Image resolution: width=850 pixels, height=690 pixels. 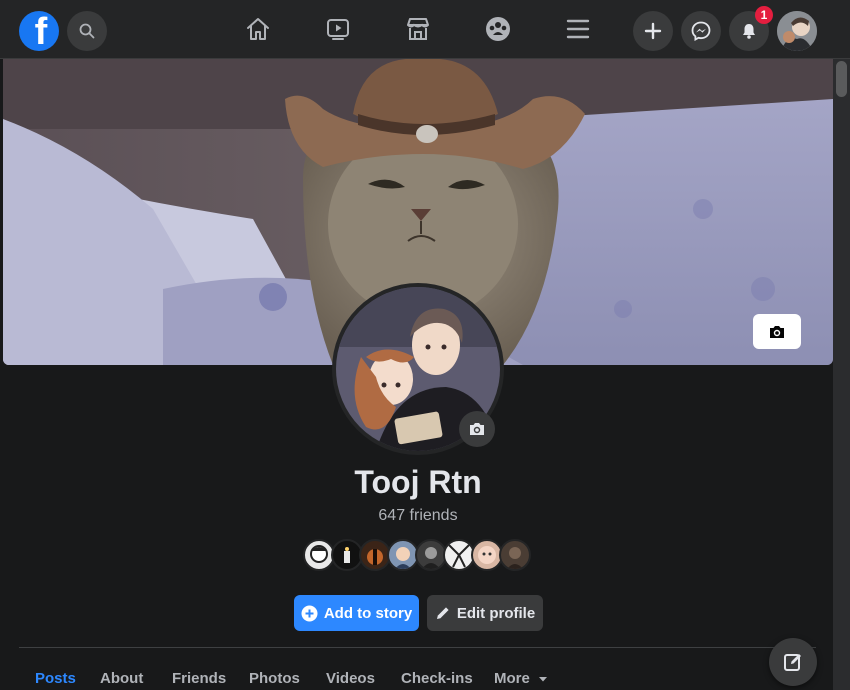 I want to click on add-to-story-label: Add to story, so click(x=368, y=613).